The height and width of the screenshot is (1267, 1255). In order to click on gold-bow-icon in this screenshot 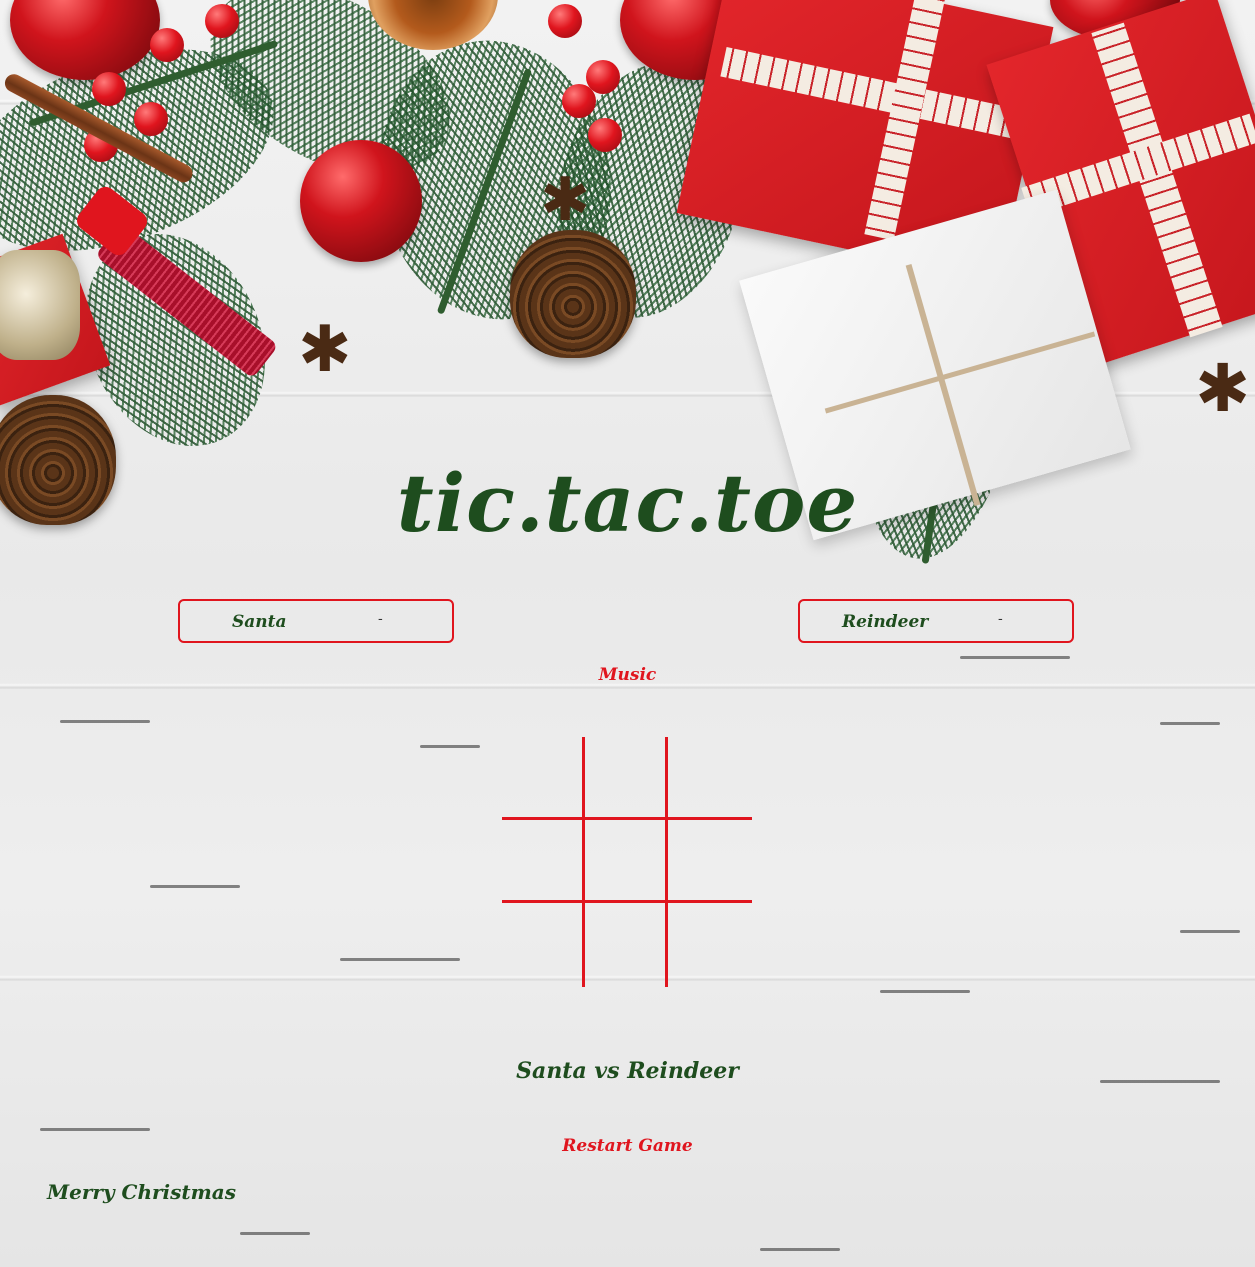, I will do `click(40, 305)`.